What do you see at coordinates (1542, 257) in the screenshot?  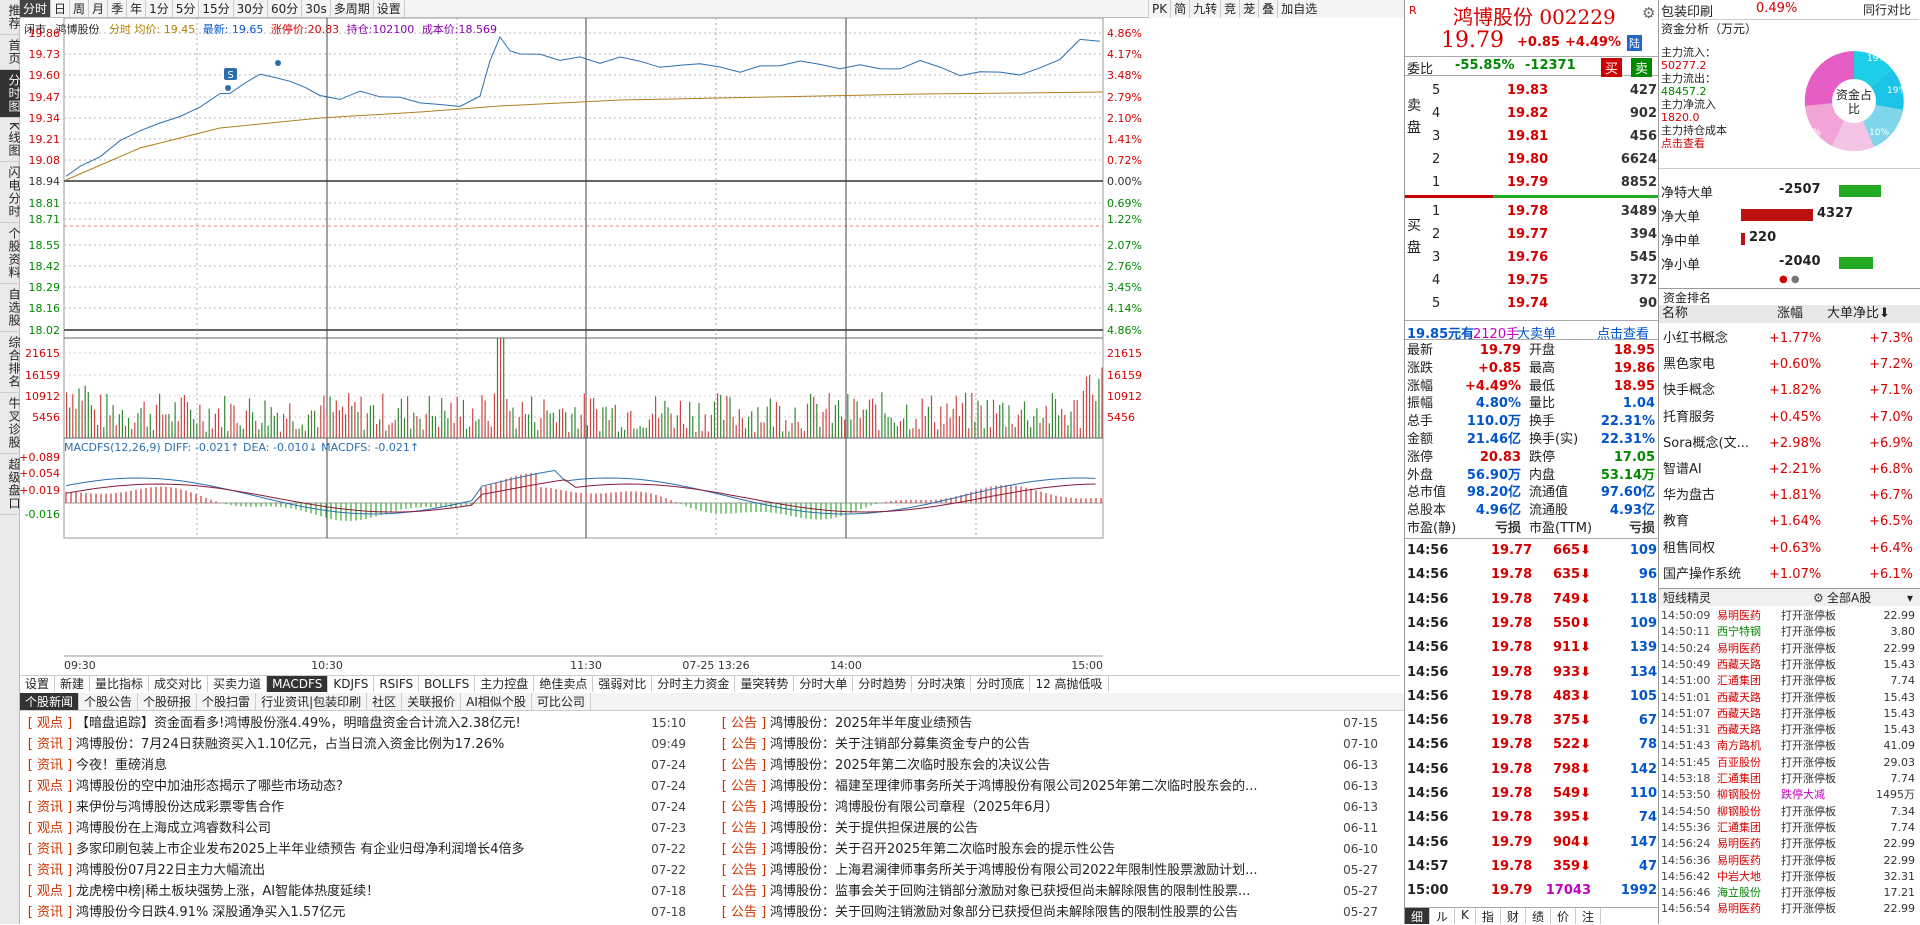 I see `bid-level: 3 19.76 545` at bounding box center [1542, 257].